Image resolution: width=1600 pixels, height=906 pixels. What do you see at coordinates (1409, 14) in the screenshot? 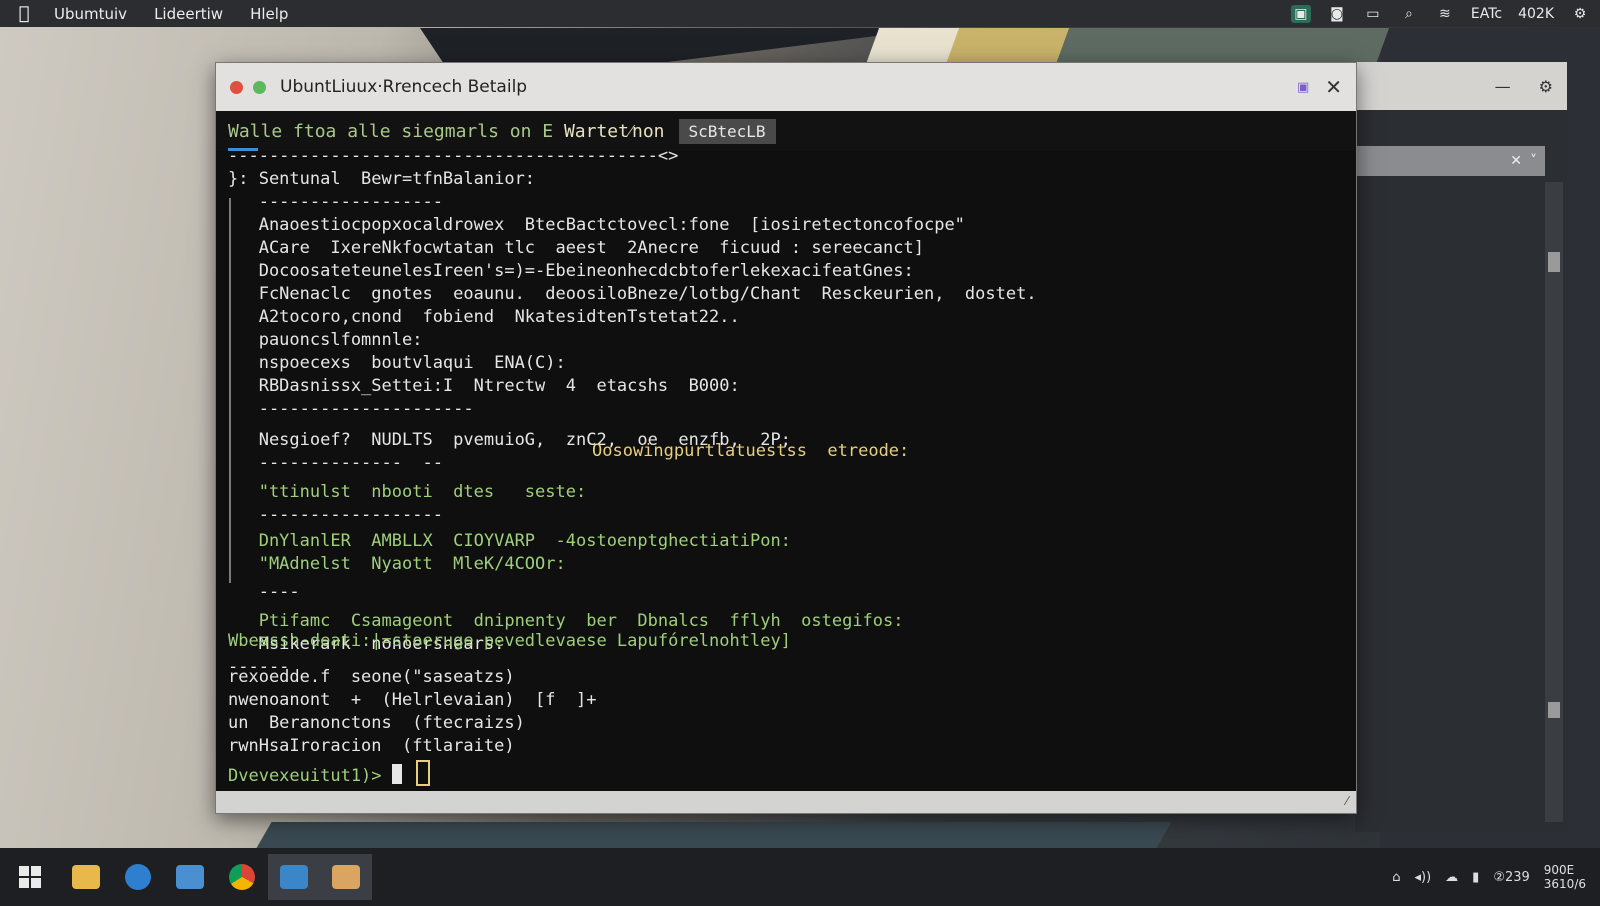
I see `search-icon: ⌕` at bounding box center [1409, 14].